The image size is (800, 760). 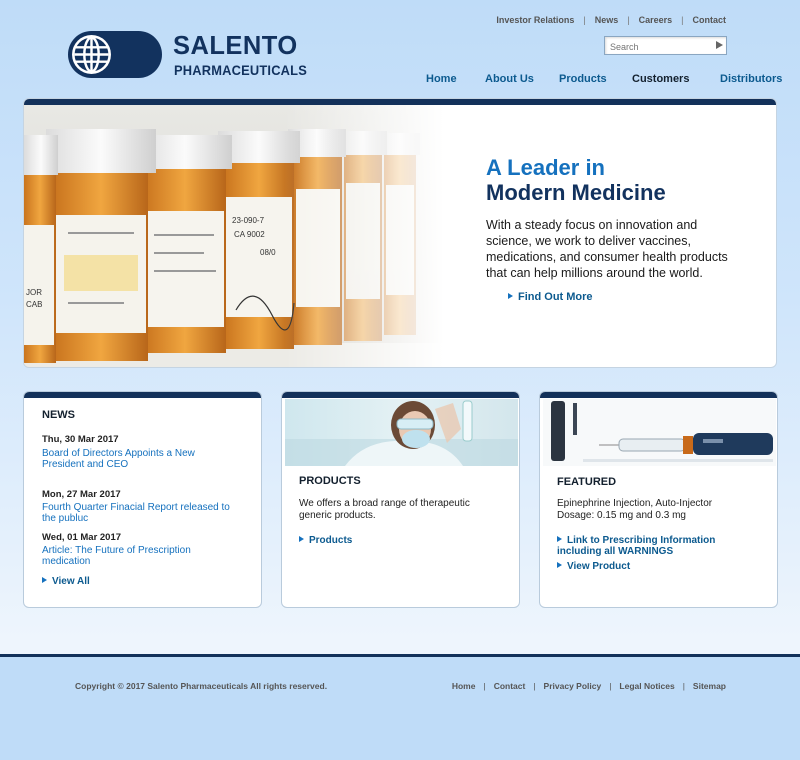 I want to click on view-product-link: View Product, so click(x=593, y=566).